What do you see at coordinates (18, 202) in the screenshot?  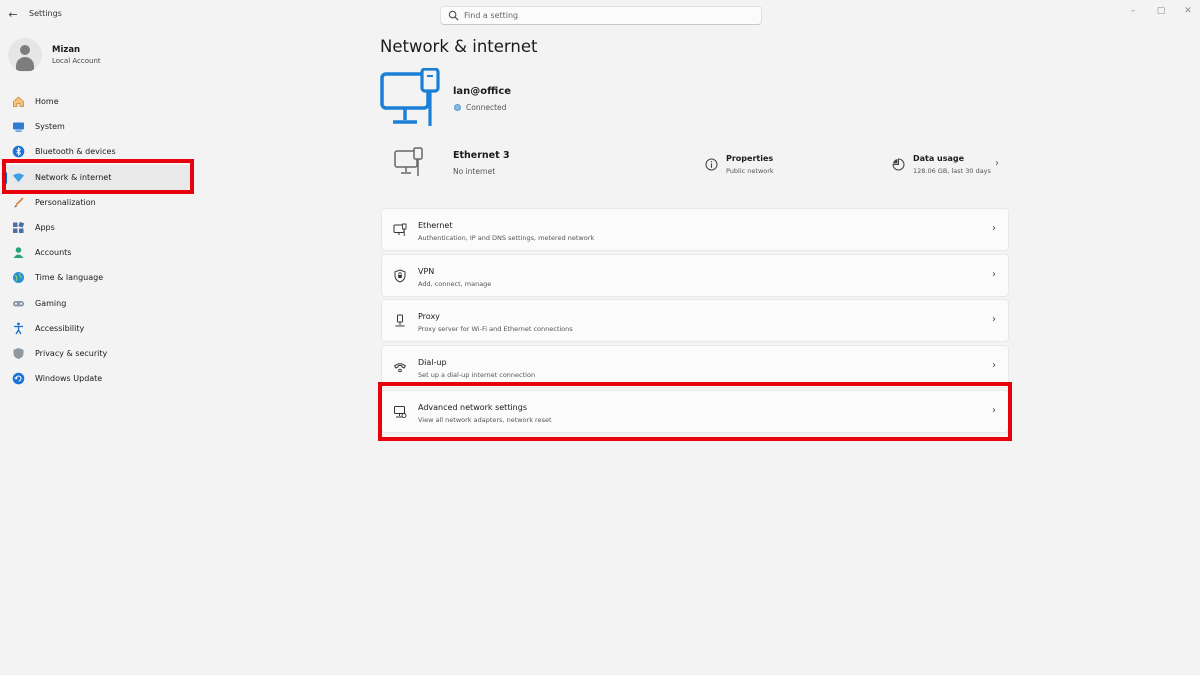 I see `brush-icon` at bounding box center [18, 202].